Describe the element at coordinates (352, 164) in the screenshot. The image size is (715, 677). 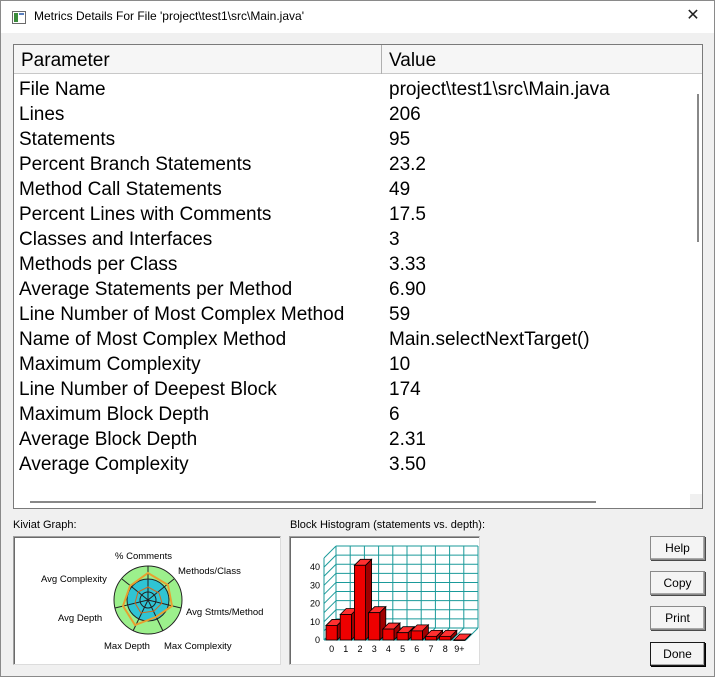
I see `table-row: Percent Branch Statements 23.2` at that location.